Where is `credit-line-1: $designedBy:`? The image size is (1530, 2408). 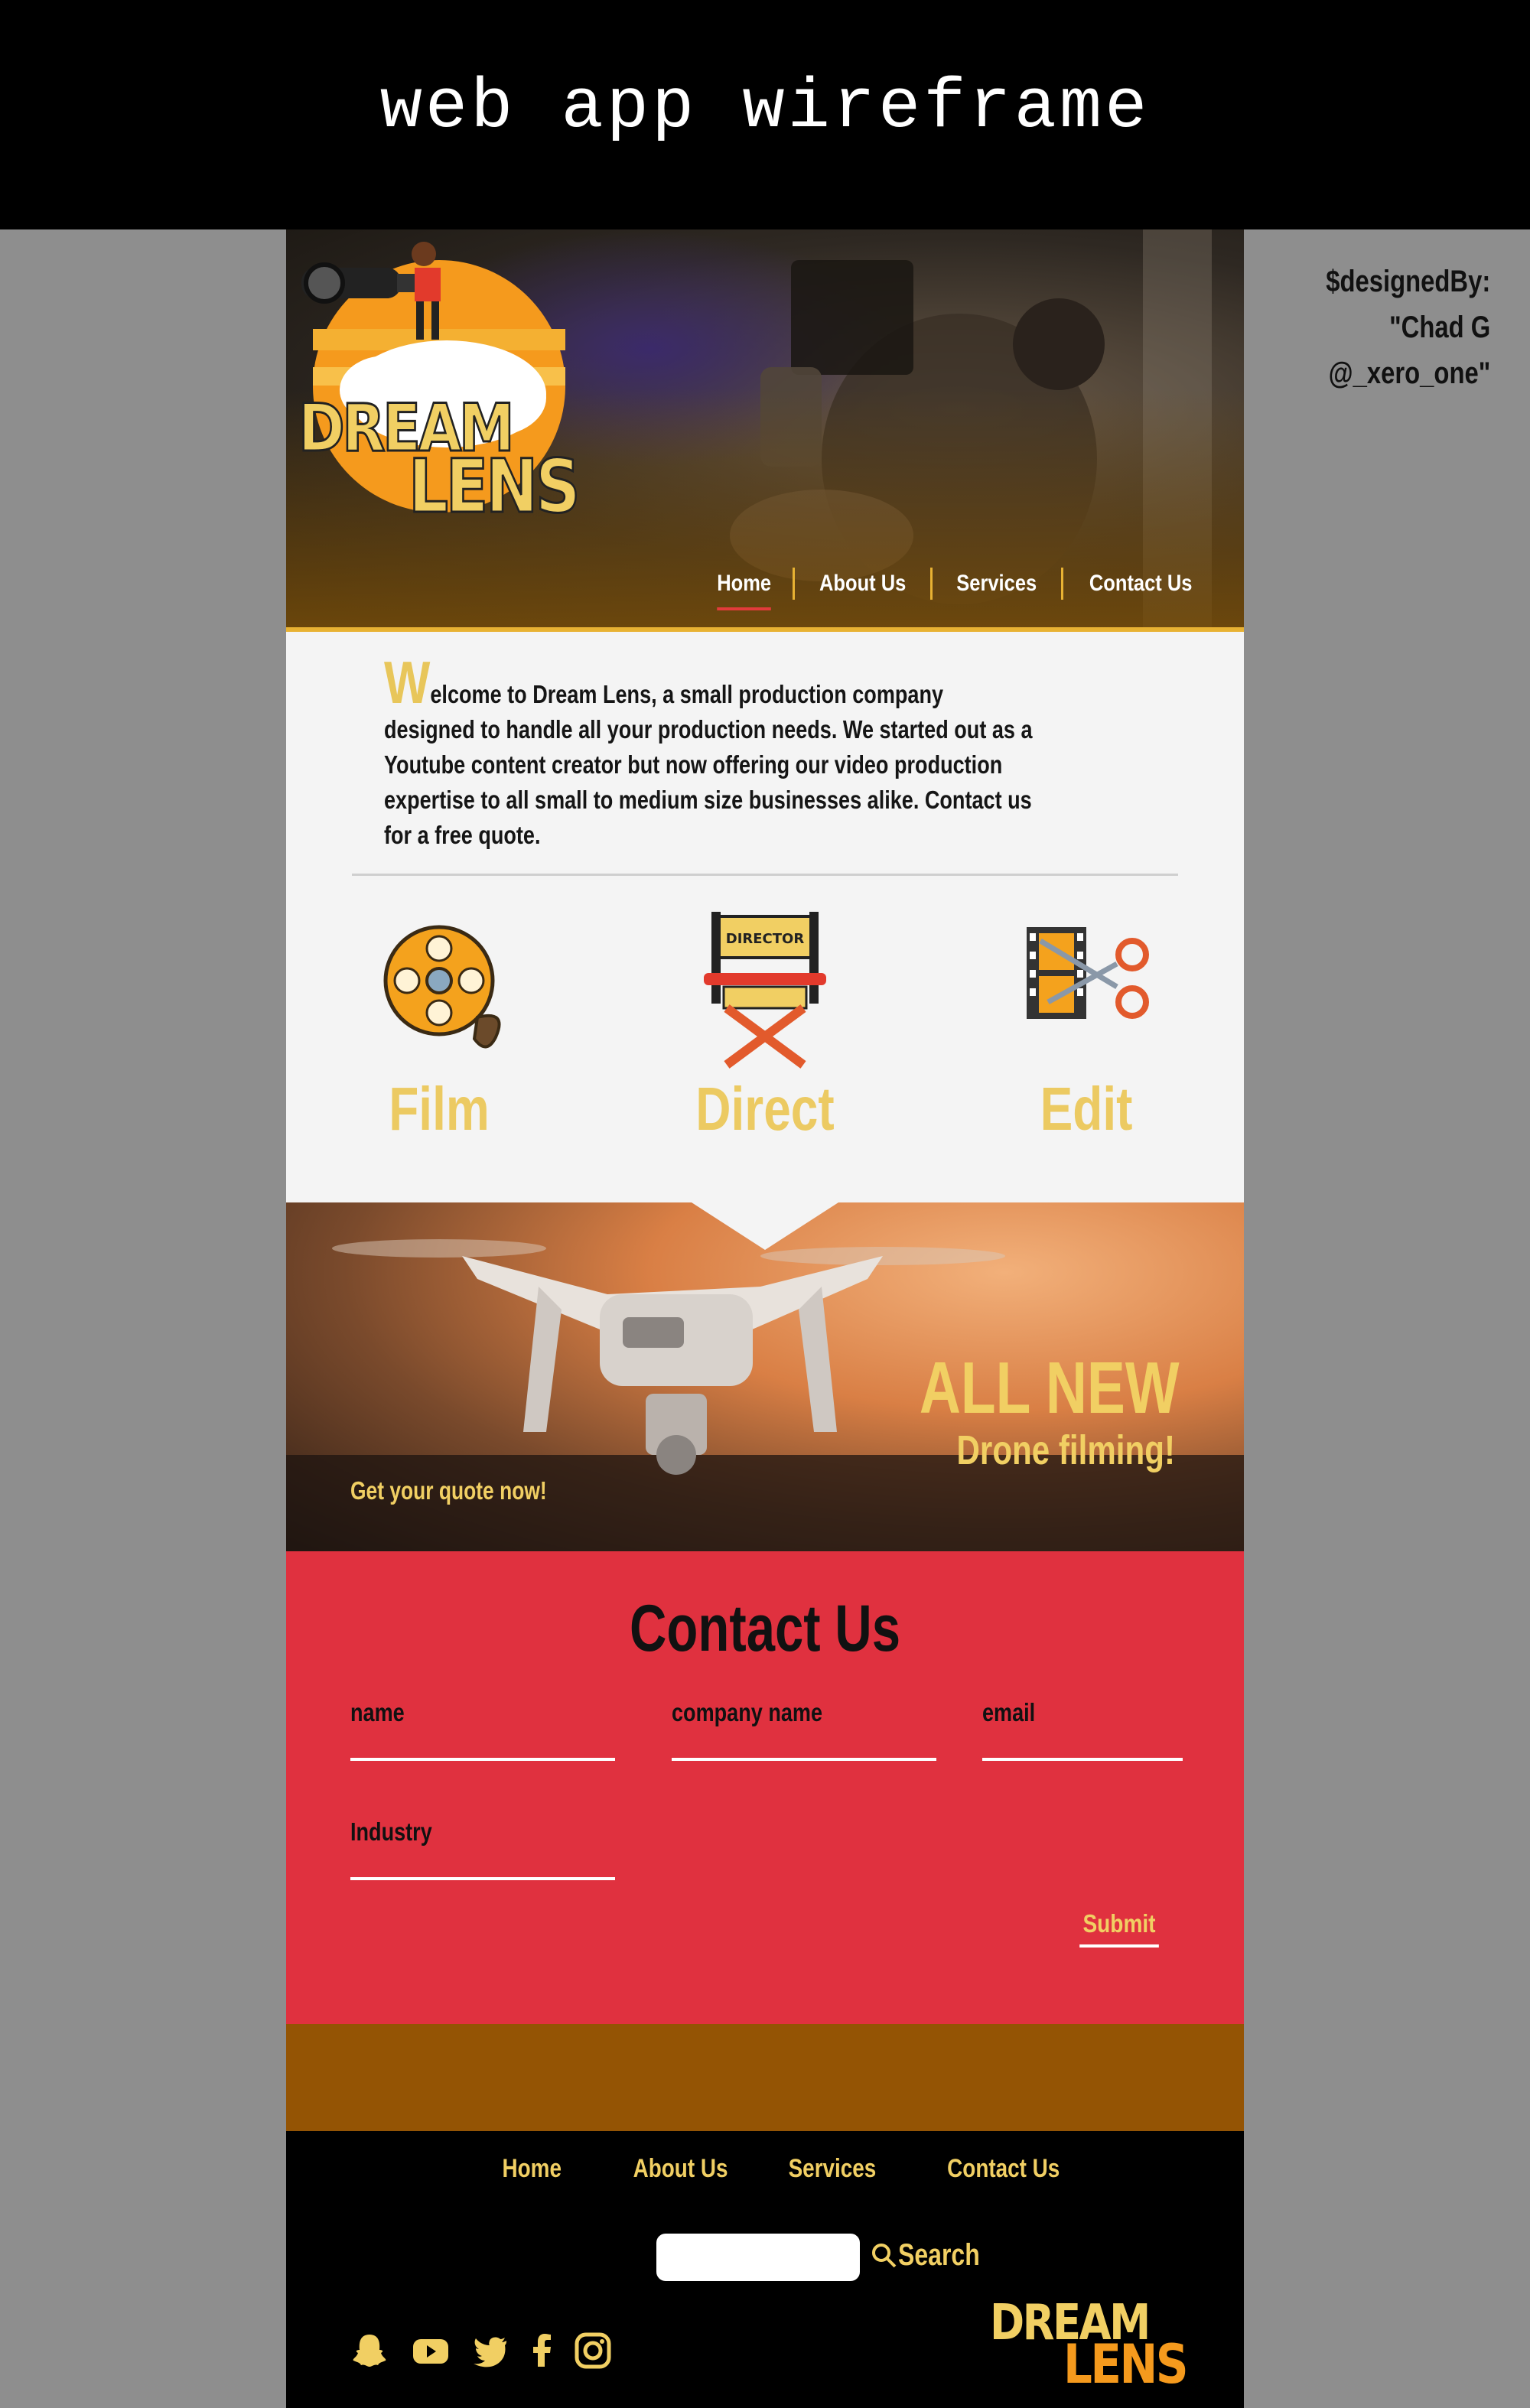
credit-line-1: $designedBy: is located at coordinates (1407, 281).